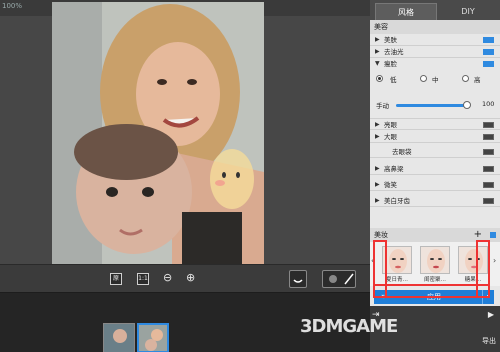 The image size is (500, 352). What do you see at coordinates (494, 260) in the screenshot?
I see `next-arrow-icon: ›` at bounding box center [494, 260].